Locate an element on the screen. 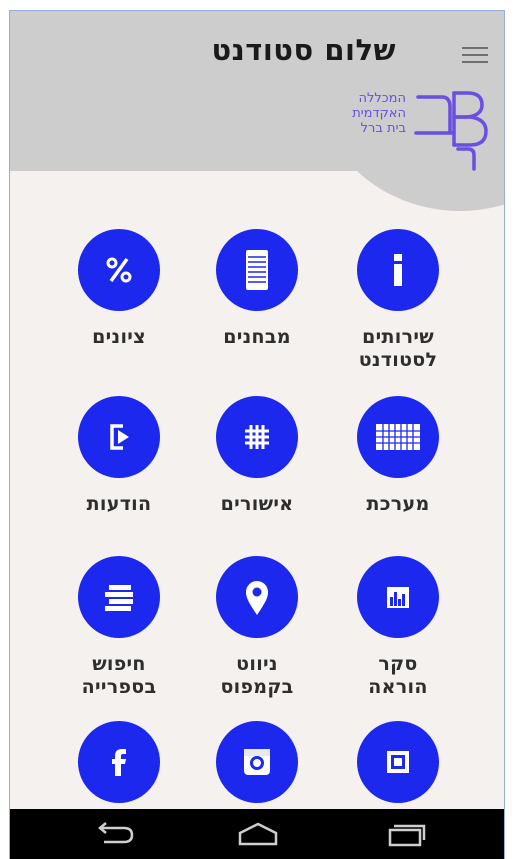  tile-label: הודעות is located at coordinates (119, 504).